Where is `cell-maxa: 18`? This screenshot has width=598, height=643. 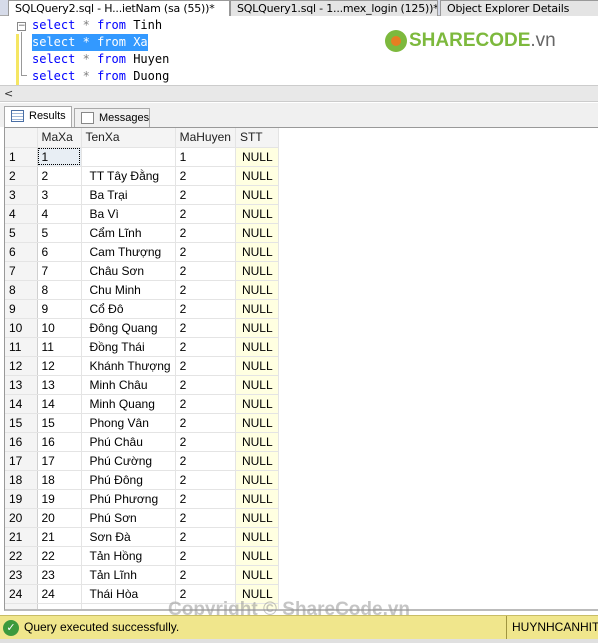 cell-maxa: 18 is located at coordinates (59, 480).